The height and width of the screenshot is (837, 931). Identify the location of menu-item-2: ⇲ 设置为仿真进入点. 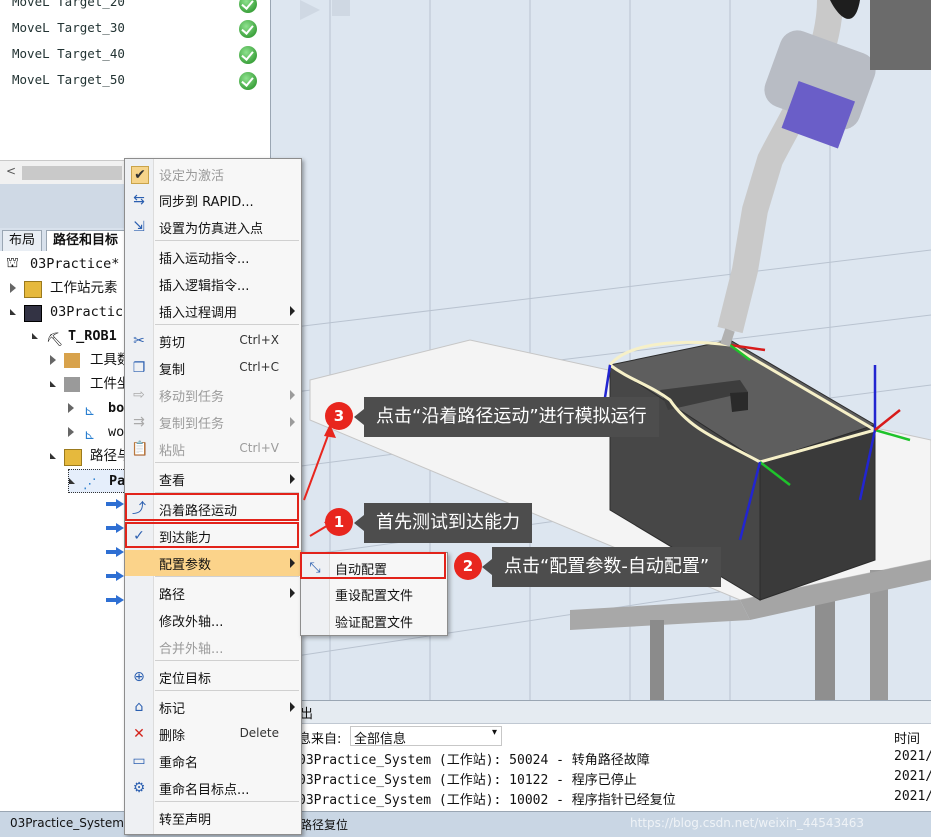
(213, 227).